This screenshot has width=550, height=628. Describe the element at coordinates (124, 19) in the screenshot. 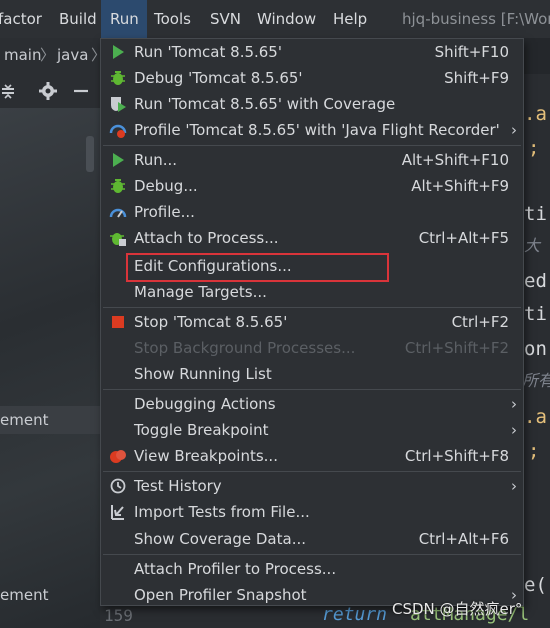

I see `menu-run: Run` at that location.